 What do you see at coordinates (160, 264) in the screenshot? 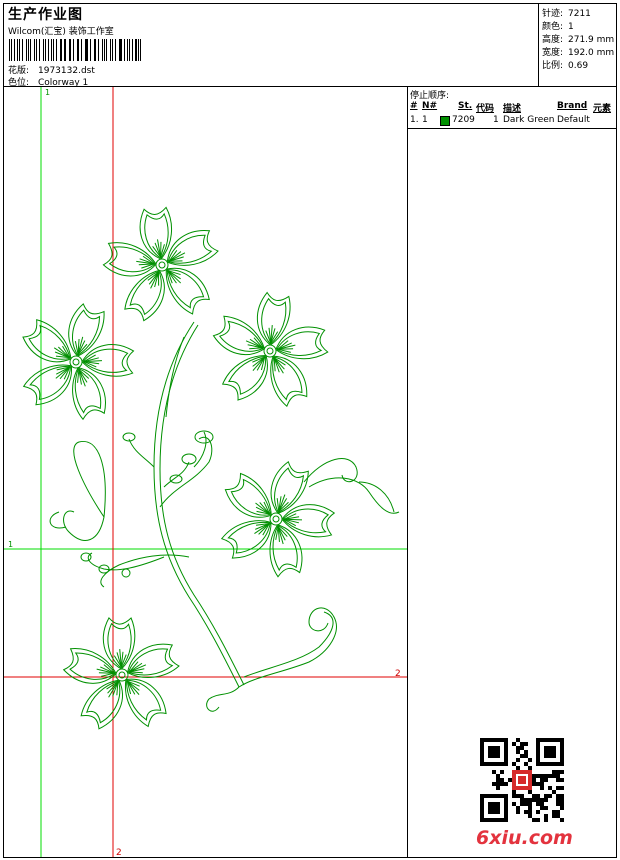
I see `flower-top` at bounding box center [160, 264].